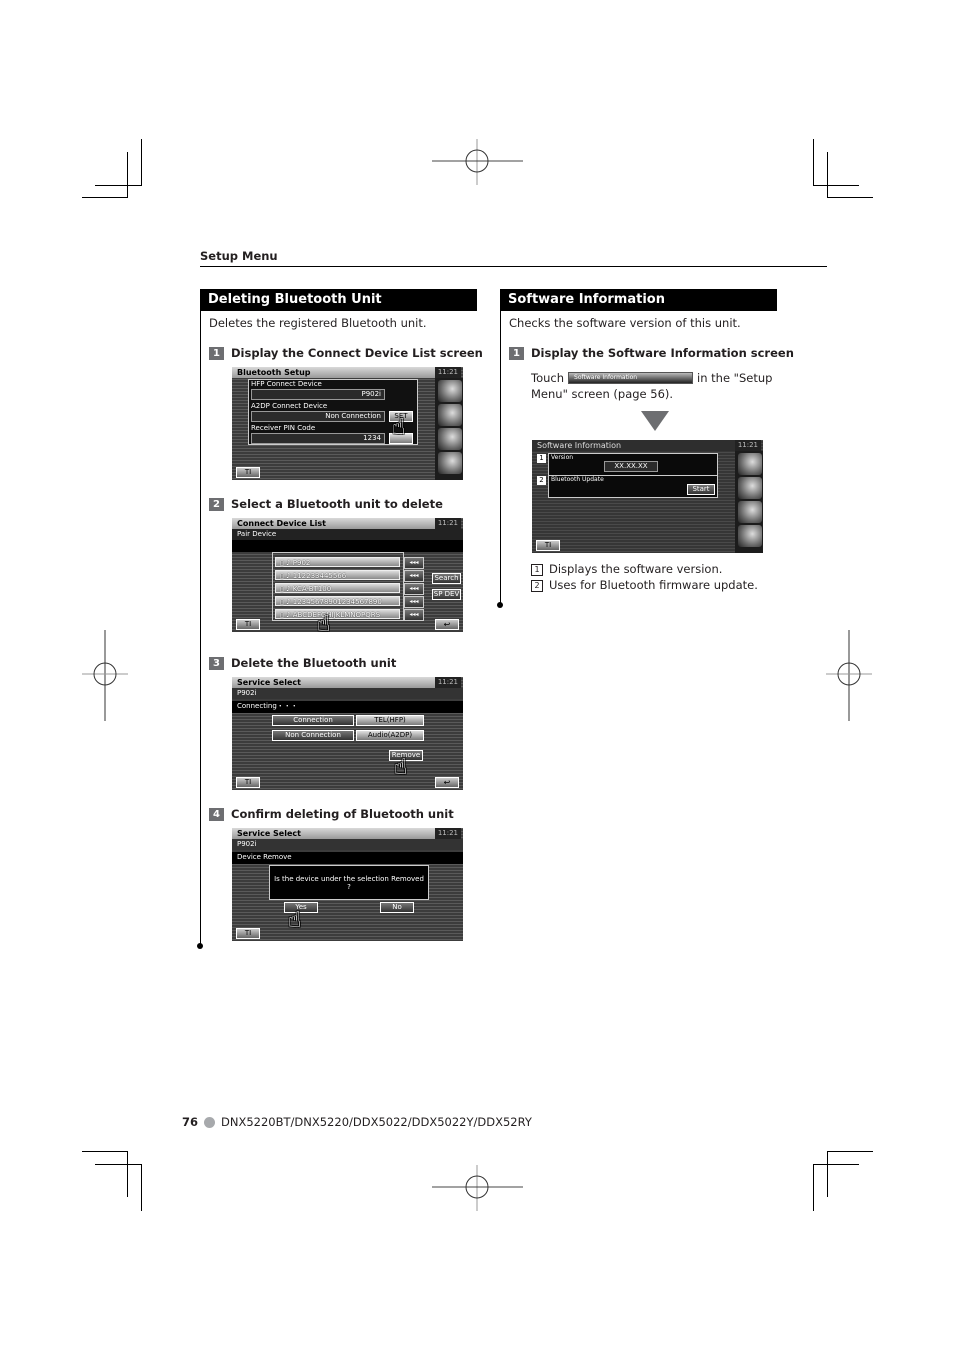  I want to click on hfp-device-field: P902i, so click(318, 394).